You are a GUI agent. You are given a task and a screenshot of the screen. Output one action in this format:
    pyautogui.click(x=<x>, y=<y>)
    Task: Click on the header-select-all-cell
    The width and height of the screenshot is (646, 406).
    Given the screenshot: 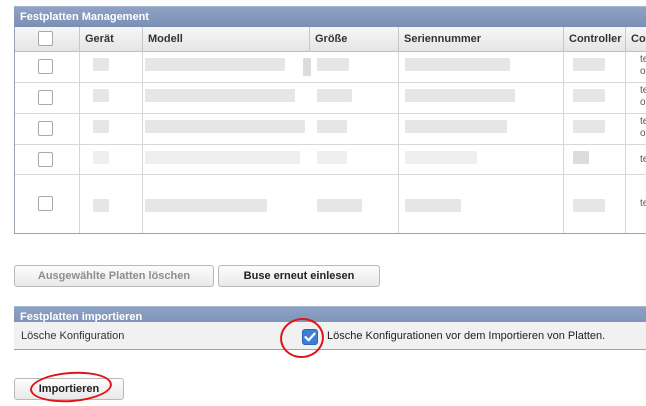 What is the action you would take?
    pyautogui.click(x=47, y=39)
    